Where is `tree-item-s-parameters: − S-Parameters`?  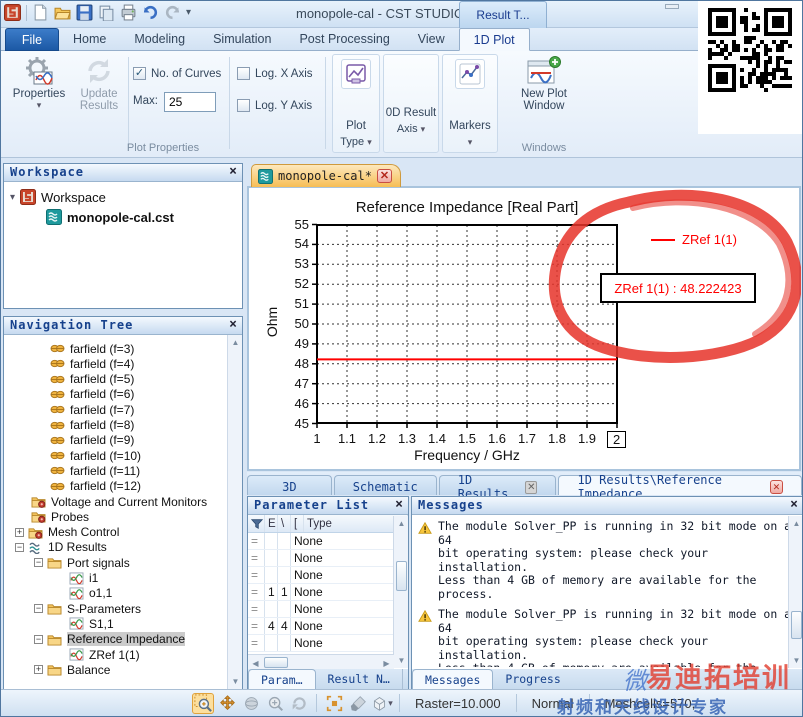 tree-item-s-parameters: − S-Parameters is located at coordinates (87, 608).